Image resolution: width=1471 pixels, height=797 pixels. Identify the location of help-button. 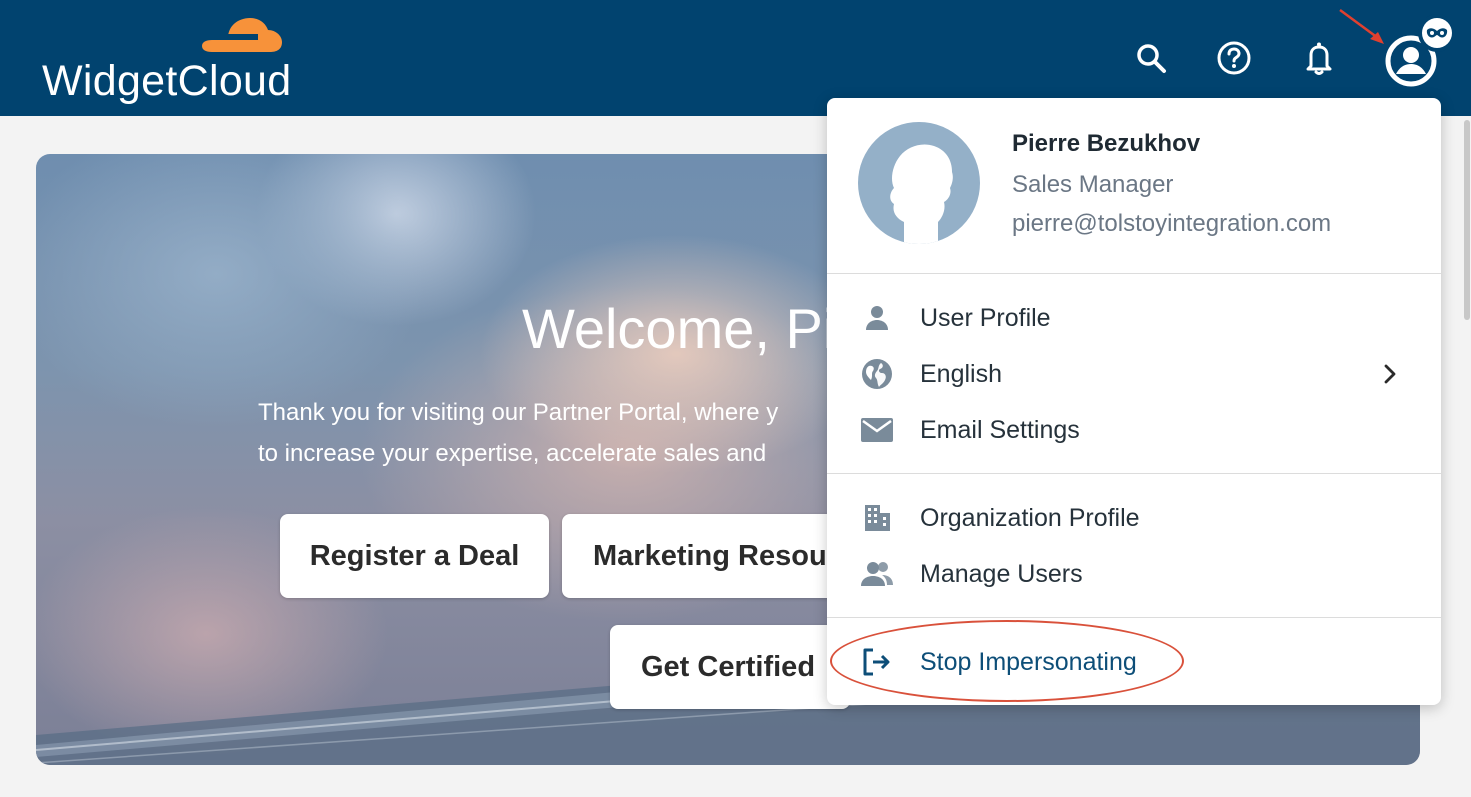
(1234, 58).